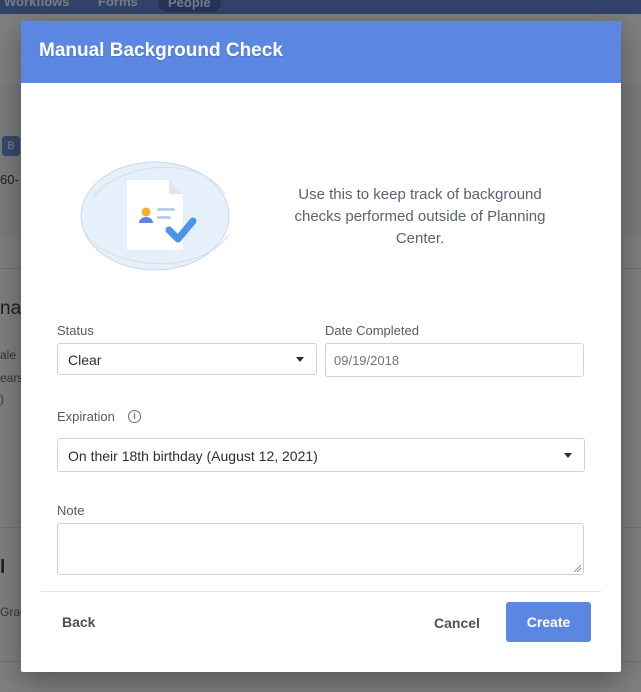 Image resolution: width=641 pixels, height=692 pixels. Describe the element at coordinates (577, 568) in the screenshot. I see `resize-handle-icon` at that location.